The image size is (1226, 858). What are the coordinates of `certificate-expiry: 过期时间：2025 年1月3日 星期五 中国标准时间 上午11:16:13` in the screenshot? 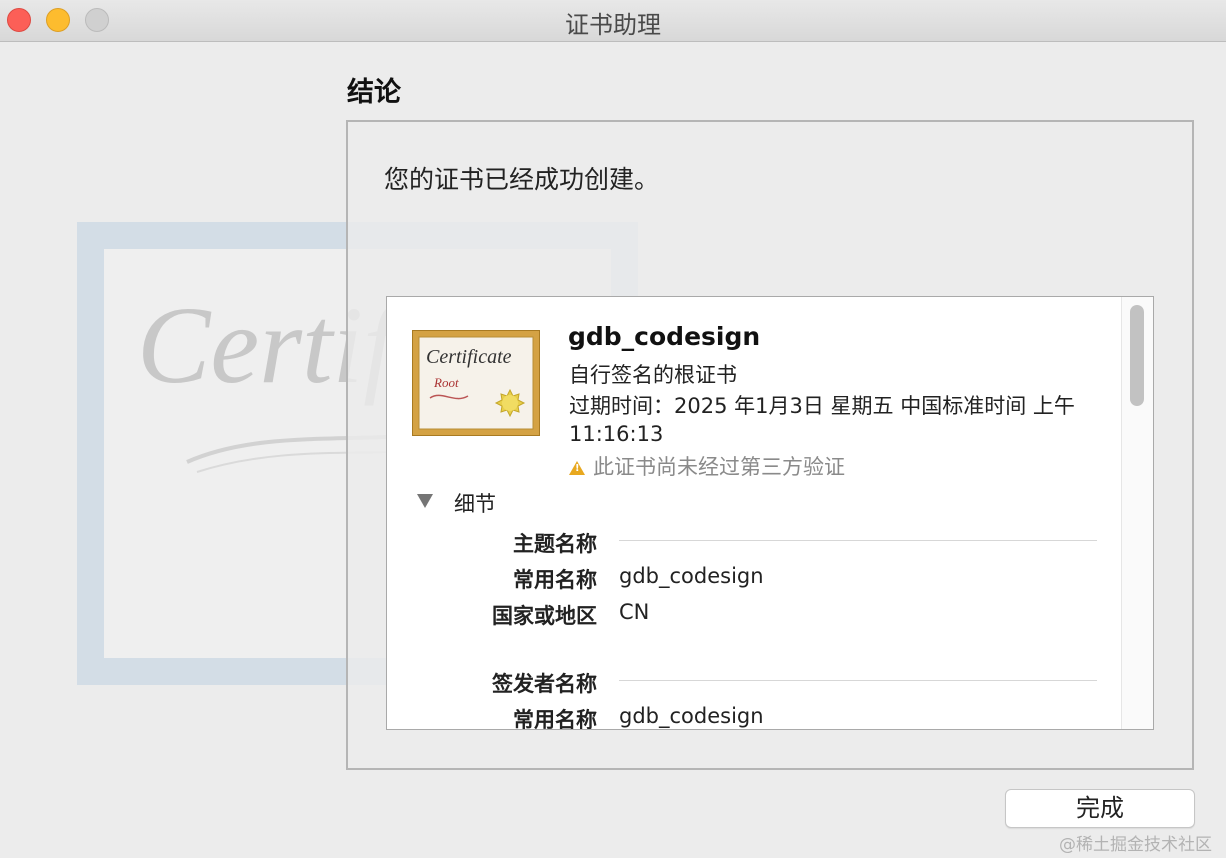 It's located at (822, 420).